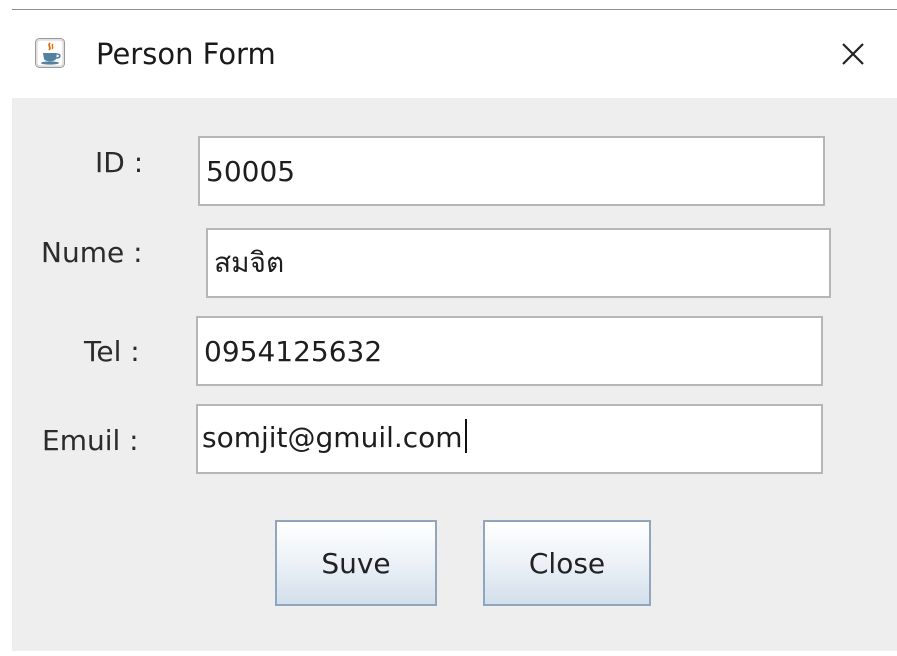 The width and height of the screenshot is (897, 656). I want to click on name-field, so click(518, 263).